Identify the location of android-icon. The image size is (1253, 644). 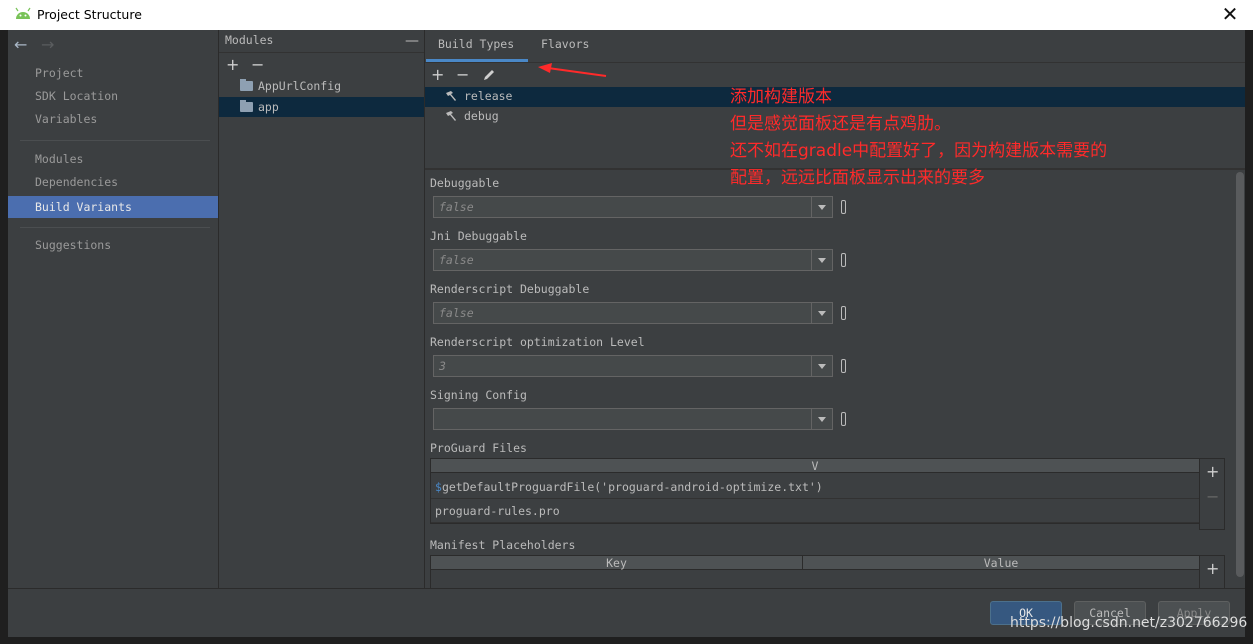
(23, 13).